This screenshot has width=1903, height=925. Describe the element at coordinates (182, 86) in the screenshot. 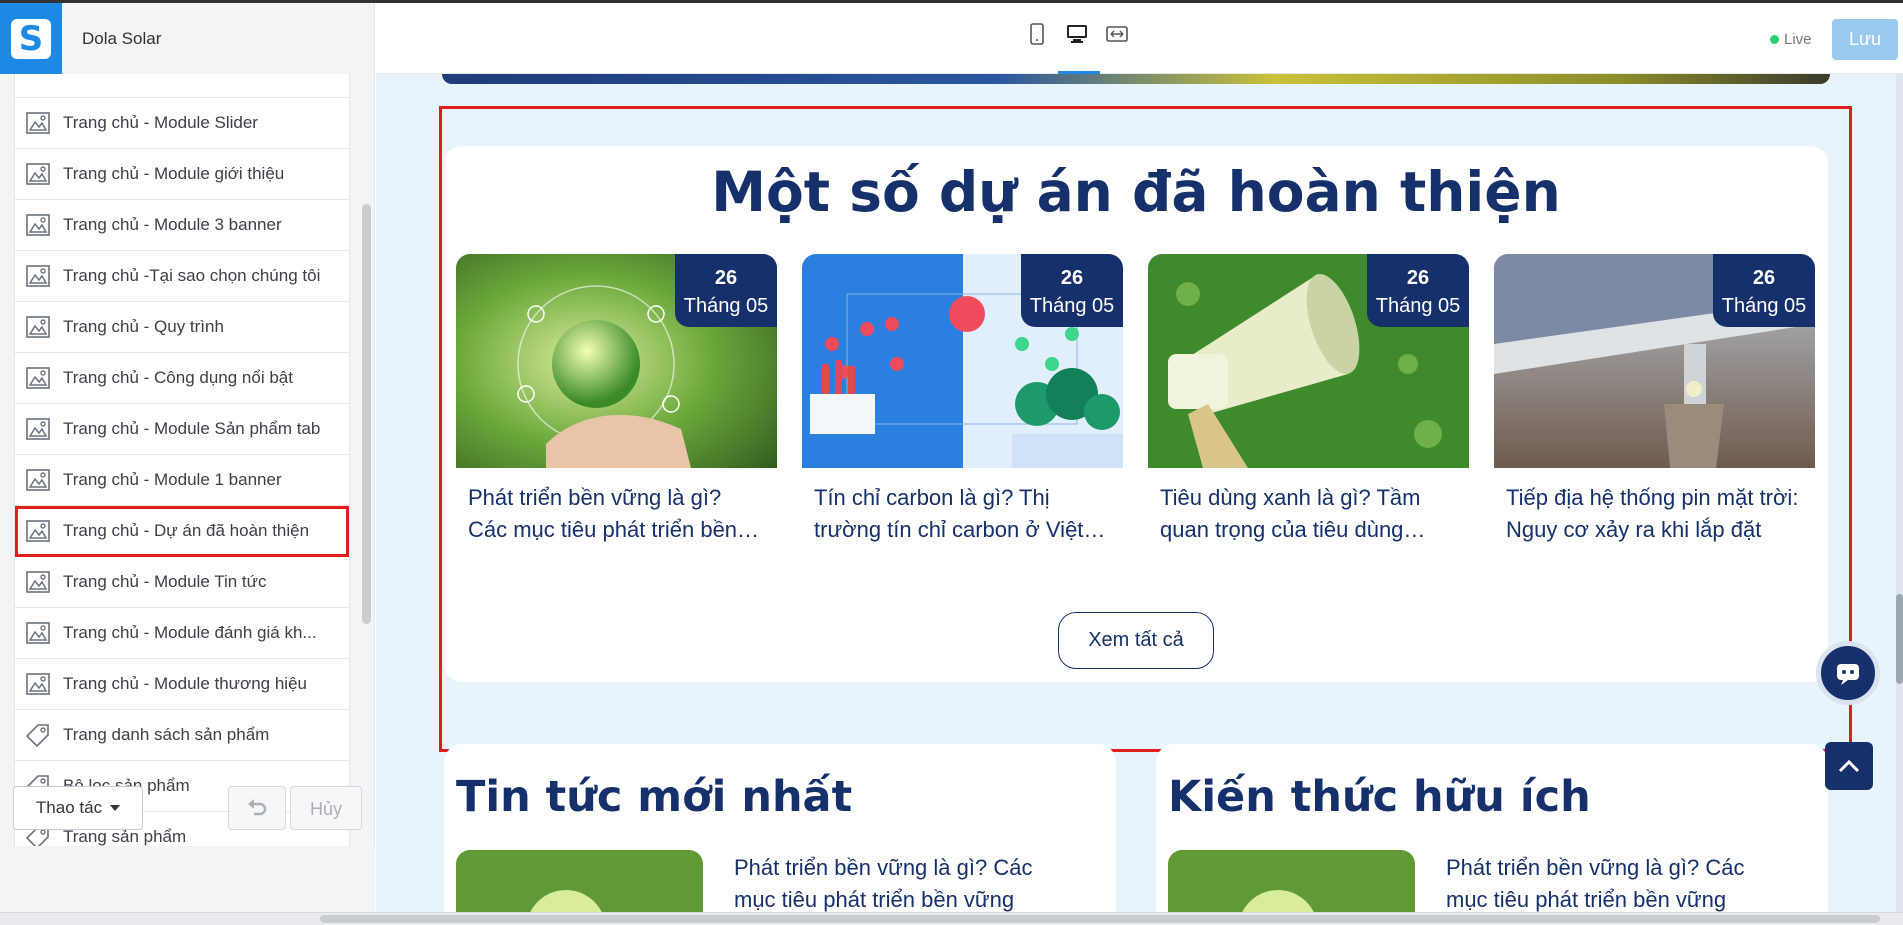

I see `sidebar-item-partial` at that location.